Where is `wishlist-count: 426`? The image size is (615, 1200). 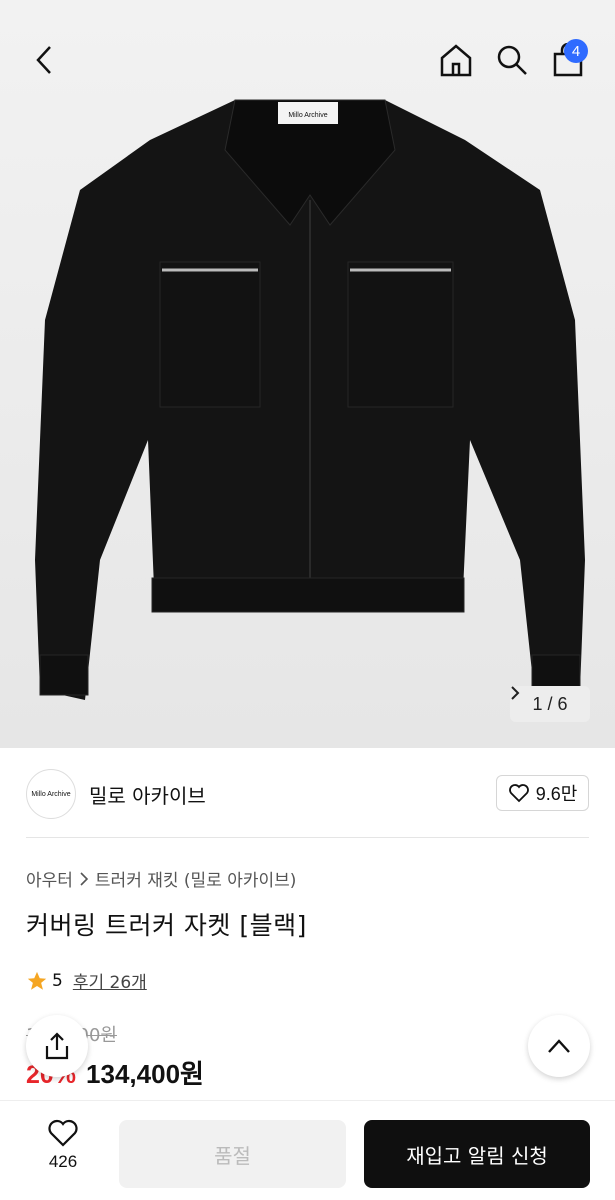 wishlist-count: 426 is located at coordinates (63, 1161).